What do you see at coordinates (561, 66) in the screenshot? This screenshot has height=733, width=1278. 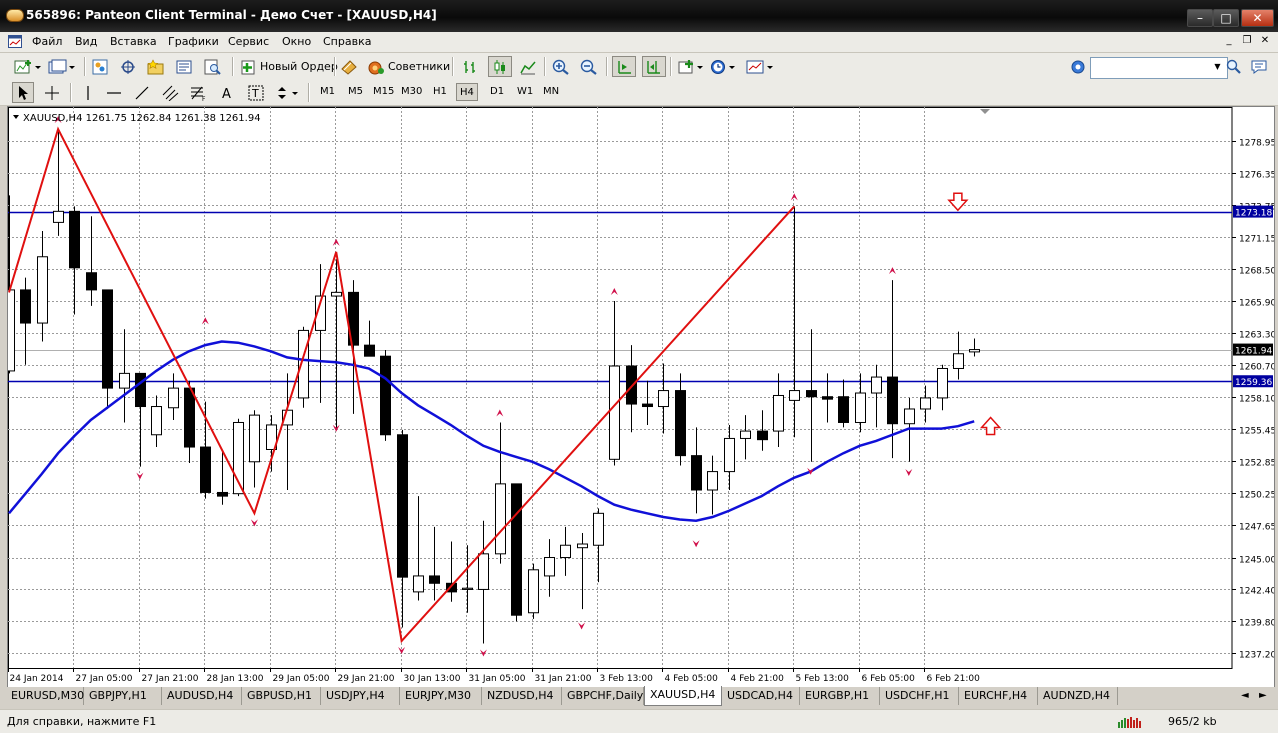 I see `zoom-in-button` at bounding box center [561, 66].